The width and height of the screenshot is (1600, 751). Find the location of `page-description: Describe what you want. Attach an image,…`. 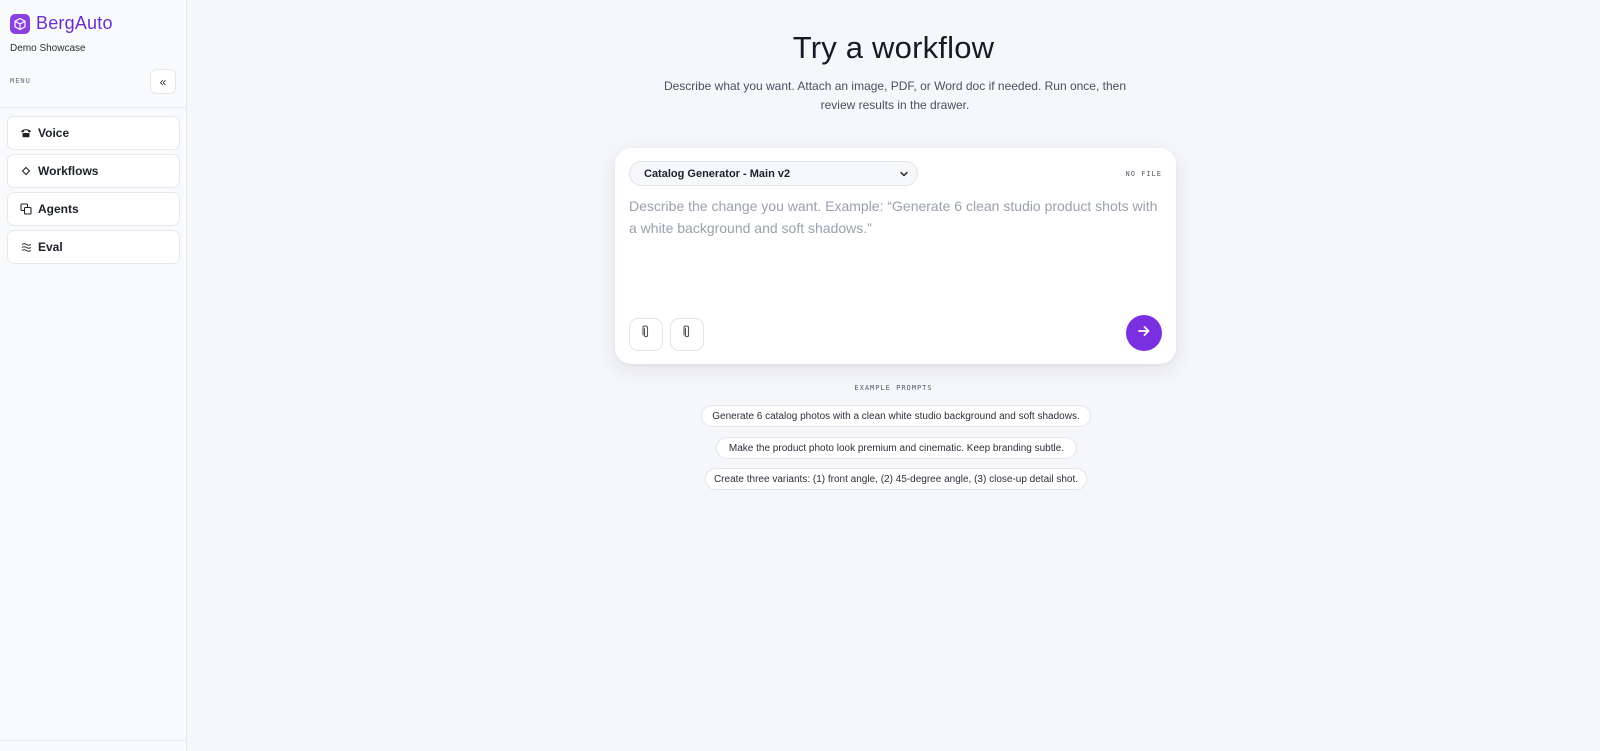

page-description: Describe what you want. Attach an image,… is located at coordinates (895, 95).